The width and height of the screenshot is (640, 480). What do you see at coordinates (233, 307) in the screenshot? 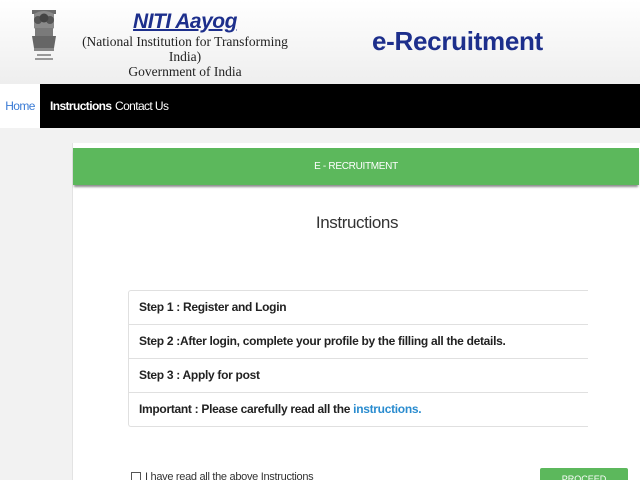
I see `step-text: Register and Login` at bounding box center [233, 307].